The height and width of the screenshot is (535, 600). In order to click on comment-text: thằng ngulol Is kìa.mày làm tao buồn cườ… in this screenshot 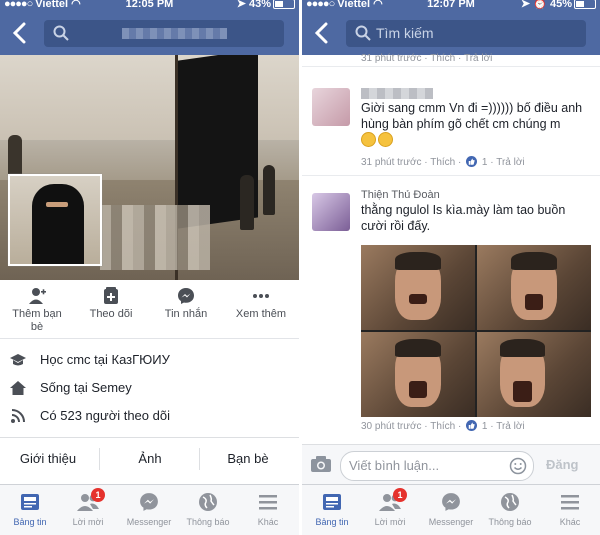, I will do `click(463, 218)`.